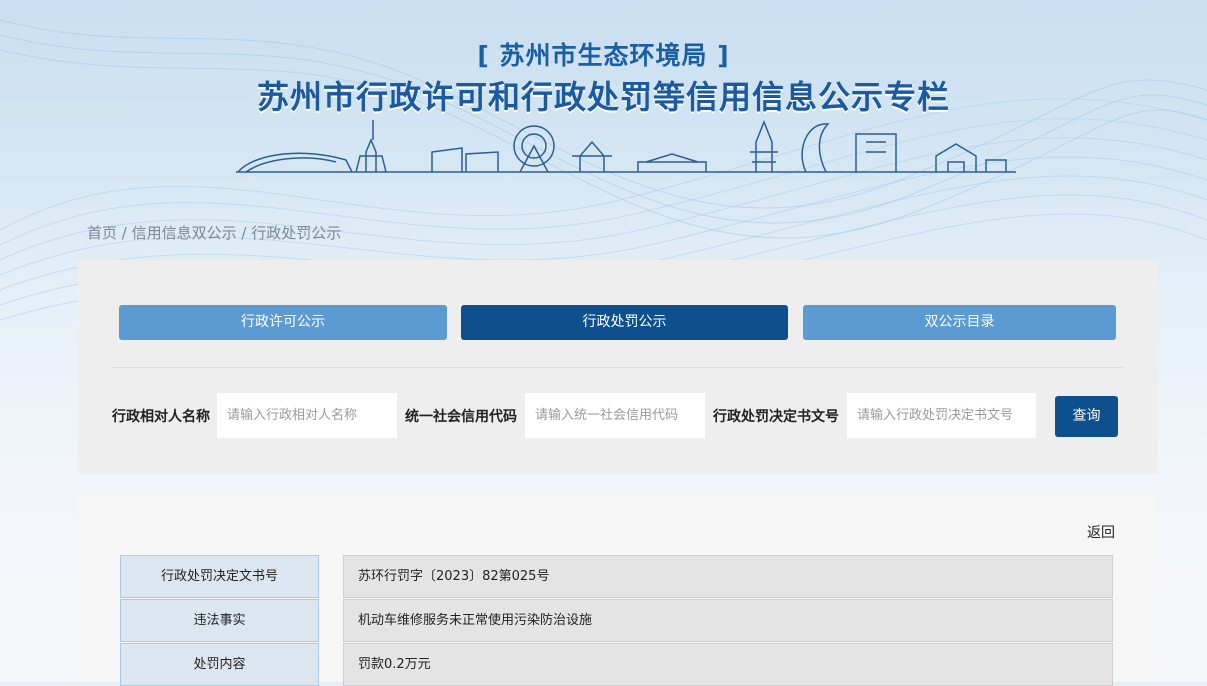 The width and height of the screenshot is (1207, 686). I want to click on breadcrumb-credit-info: 信用信息双公示, so click(184, 233).